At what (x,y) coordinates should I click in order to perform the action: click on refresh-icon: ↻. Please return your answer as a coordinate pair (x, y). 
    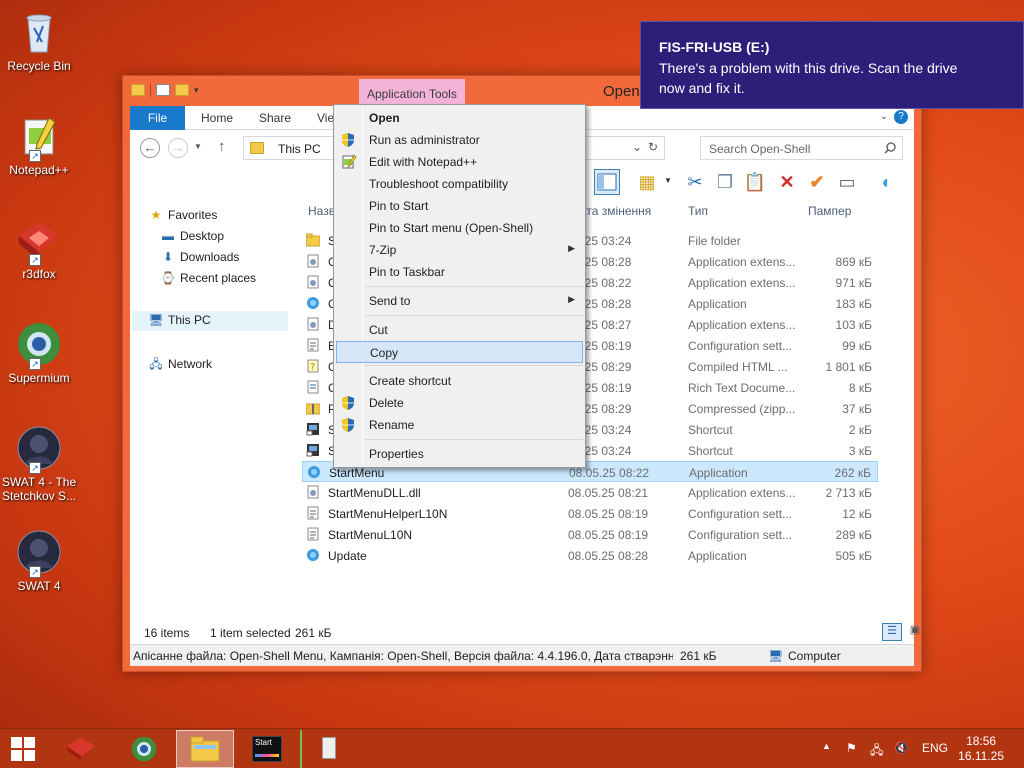
    Looking at the image, I should click on (653, 147).